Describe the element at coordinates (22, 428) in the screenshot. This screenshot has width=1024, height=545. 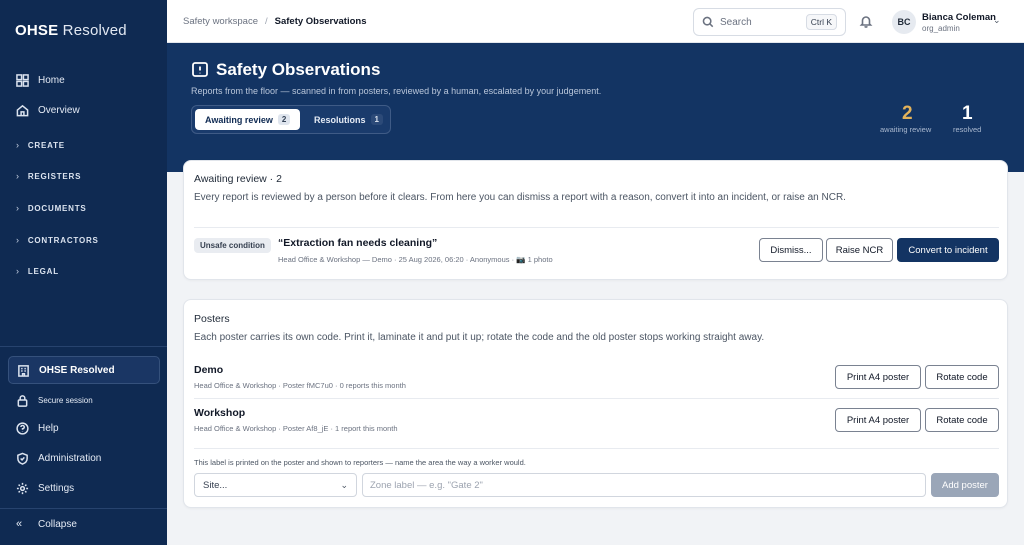
I see `help-circle-icon` at that location.